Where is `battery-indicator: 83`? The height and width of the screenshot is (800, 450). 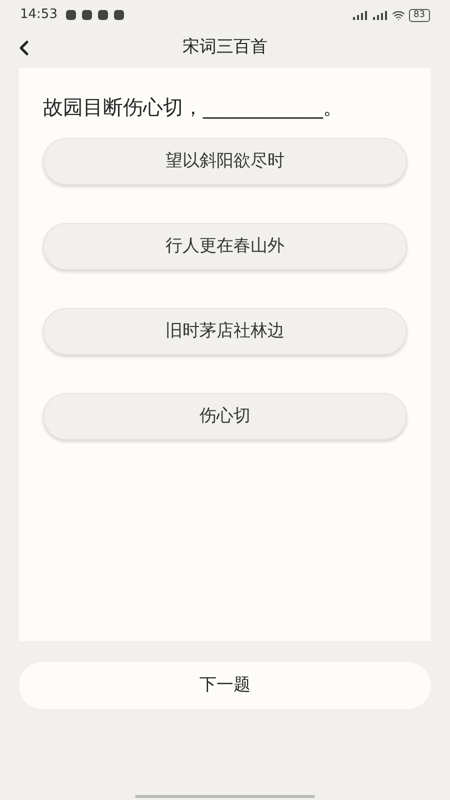
battery-indicator: 83 is located at coordinates (419, 15).